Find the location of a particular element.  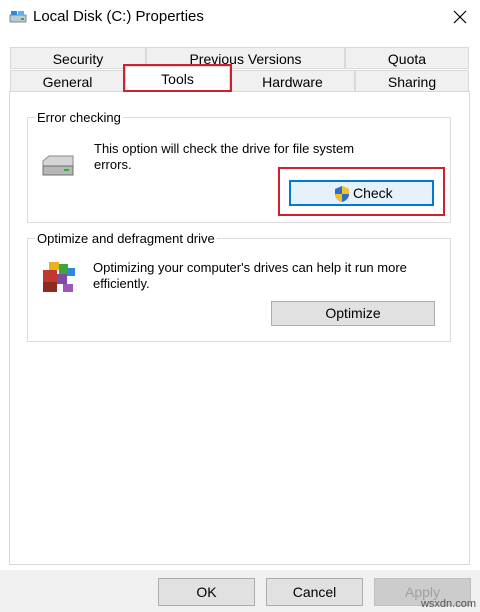

check-button: Check is located at coordinates (361, 193).